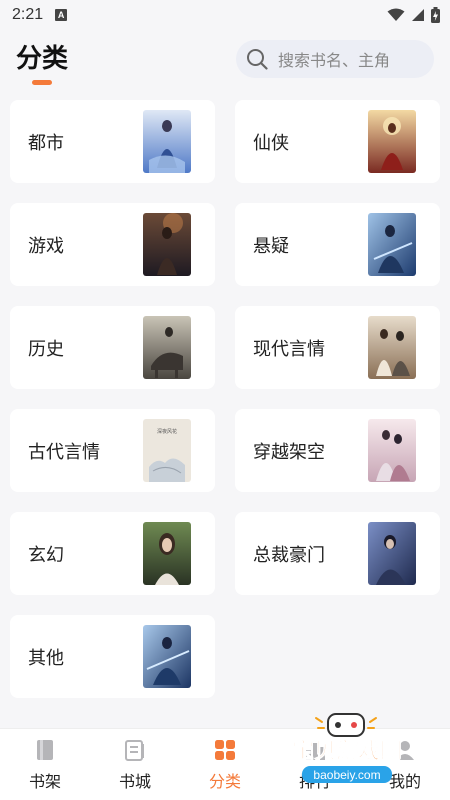  I want to click on status-icons, so click(413, 15).